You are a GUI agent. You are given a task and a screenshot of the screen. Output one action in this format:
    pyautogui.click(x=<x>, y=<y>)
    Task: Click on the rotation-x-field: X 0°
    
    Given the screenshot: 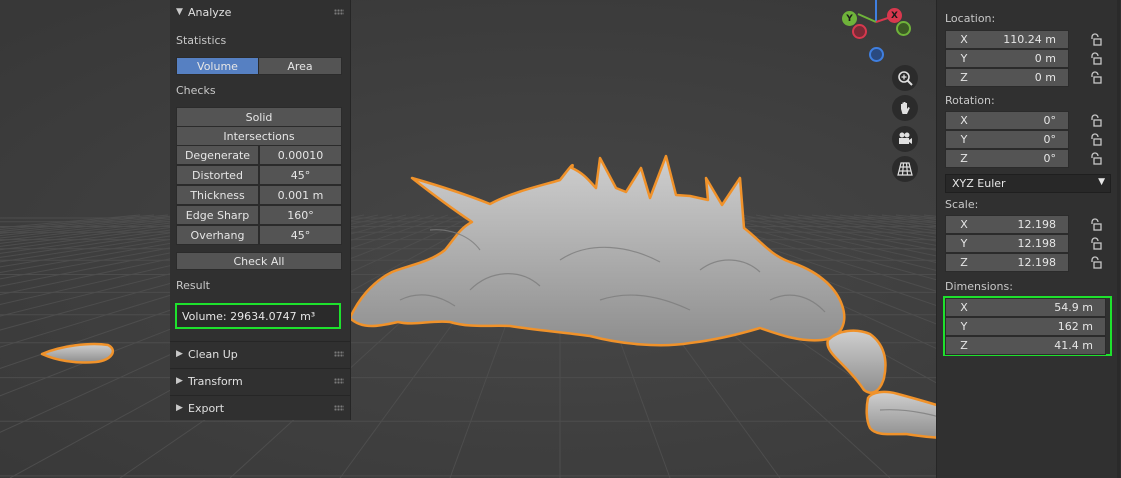 What is the action you would take?
    pyautogui.click(x=1007, y=120)
    